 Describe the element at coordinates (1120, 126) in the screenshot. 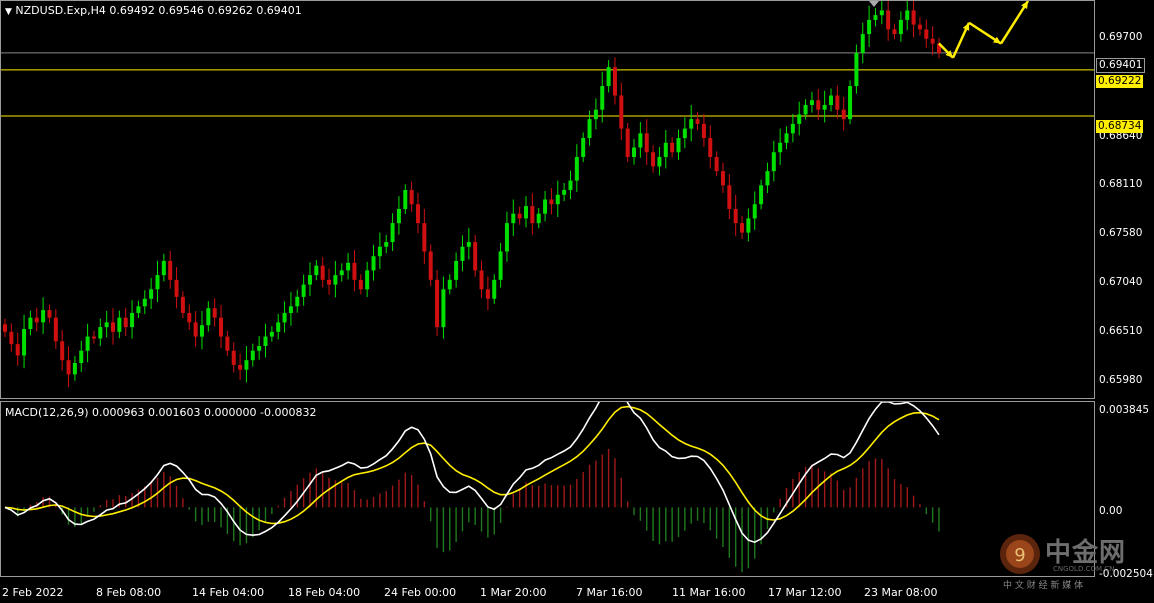

I see `level-tag-2: 0.68734` at that location.